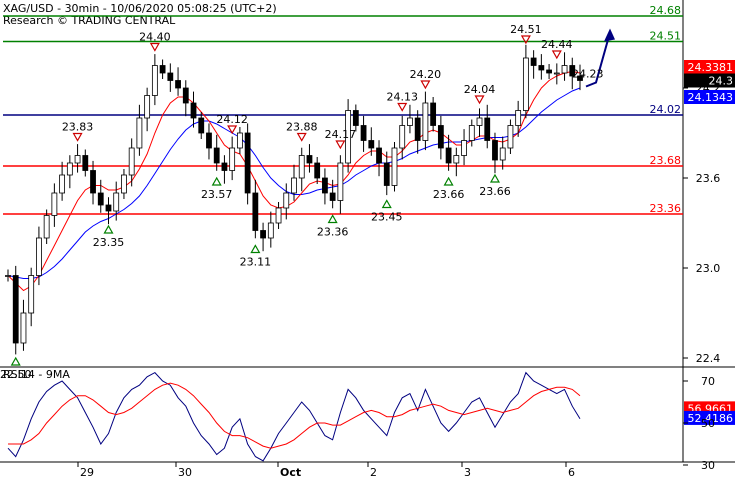 The width and height of the screenshot is (735, 480). I want to click on date-label: 3, so click(467, 472).